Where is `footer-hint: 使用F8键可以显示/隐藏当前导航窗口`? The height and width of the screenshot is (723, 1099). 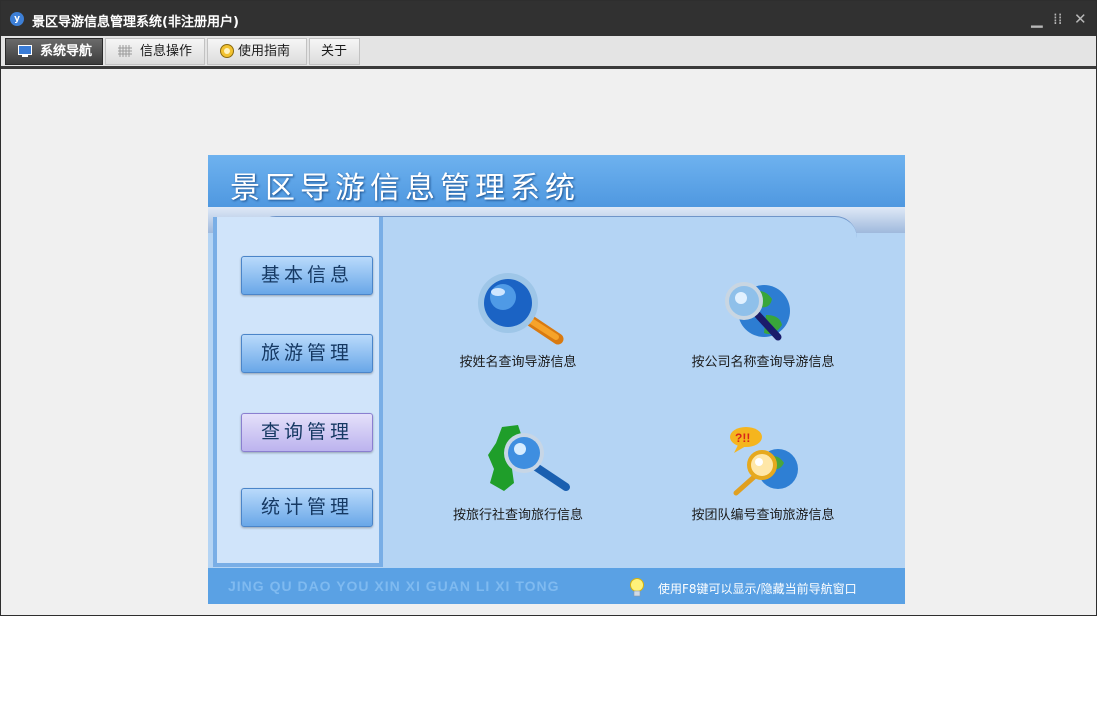 footer-hint: 使用F8键可以显示/隐藏当前导航窗口 is located at coordinates (757, 589).